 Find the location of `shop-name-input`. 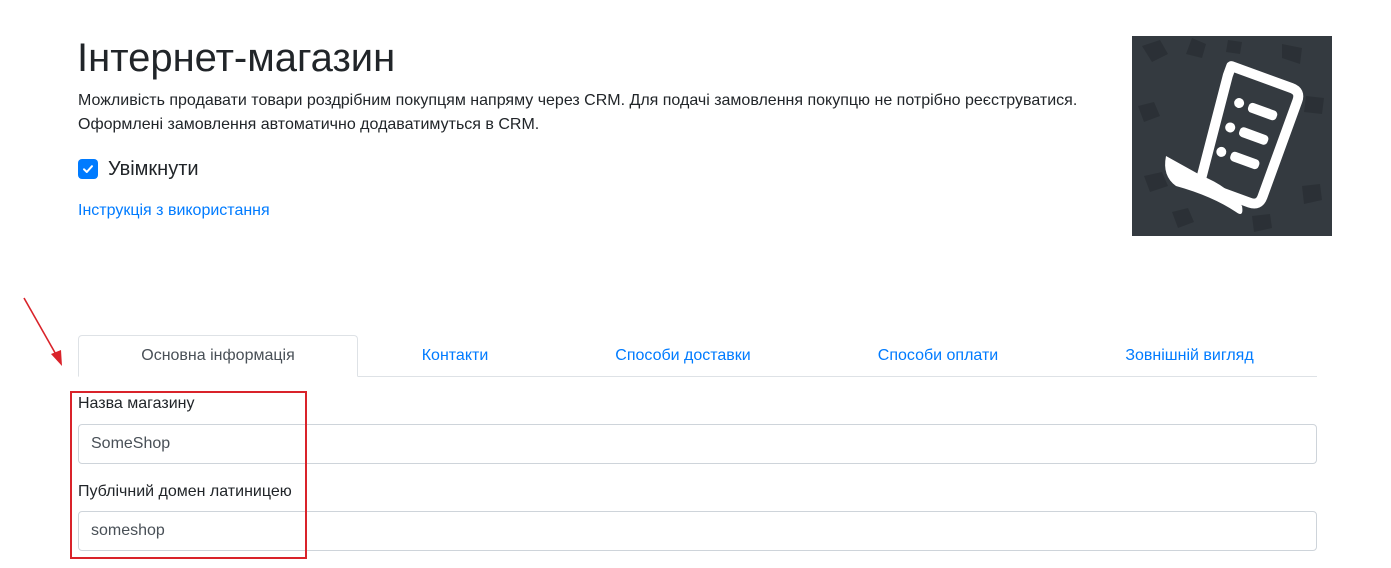

shop-name-input is located at coordinates (697, 444).